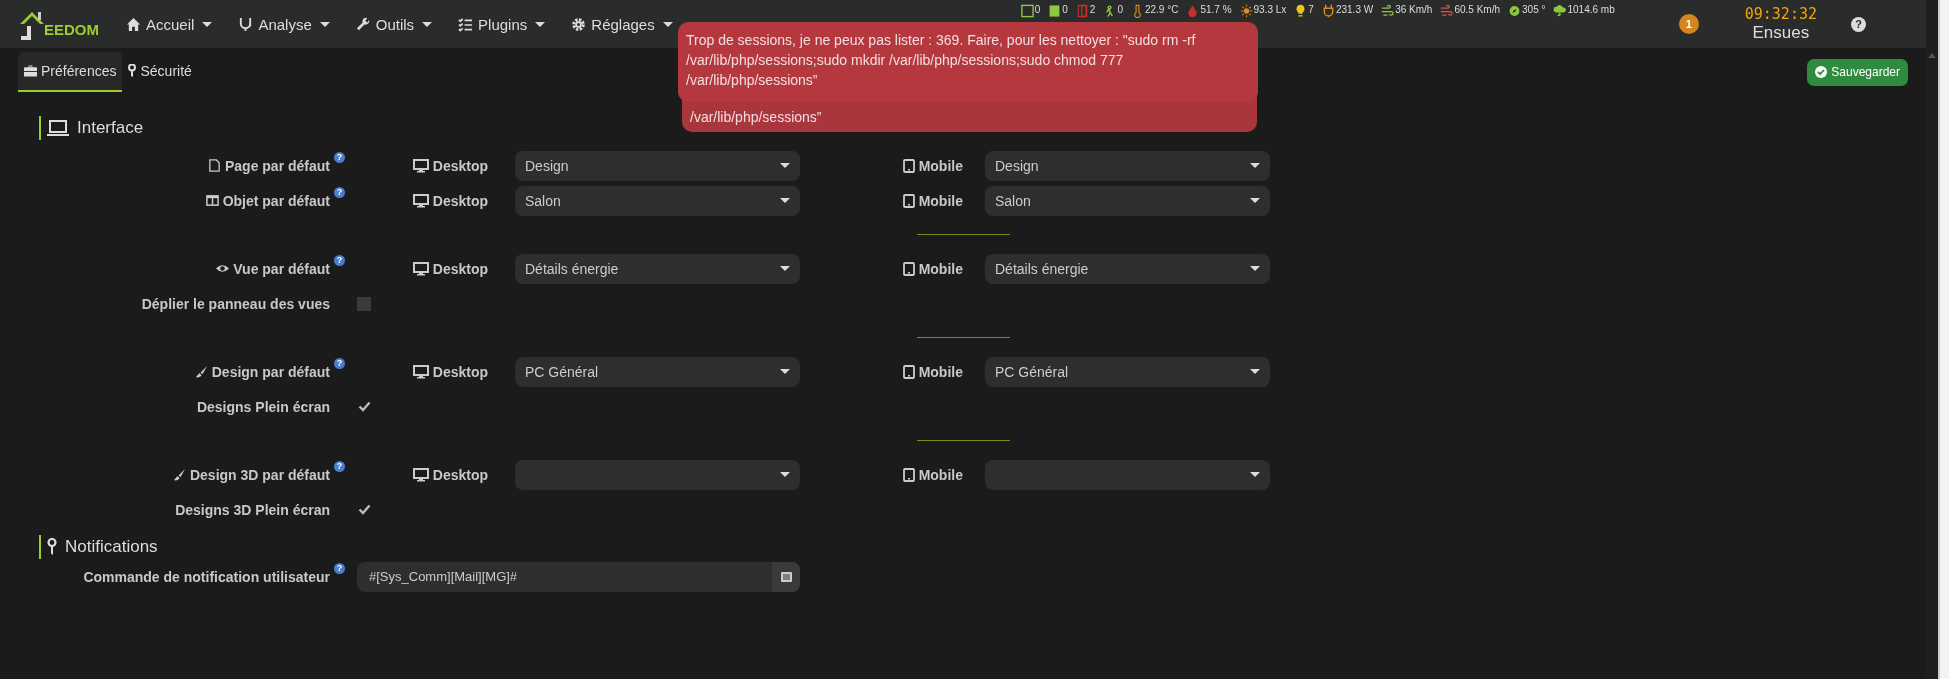 This screenshot has width=1949, height=679. What do you see at coordinates (1311, 9) in the screenshot?
I see `widget-value: 7` at bounding box center [1311, 9].